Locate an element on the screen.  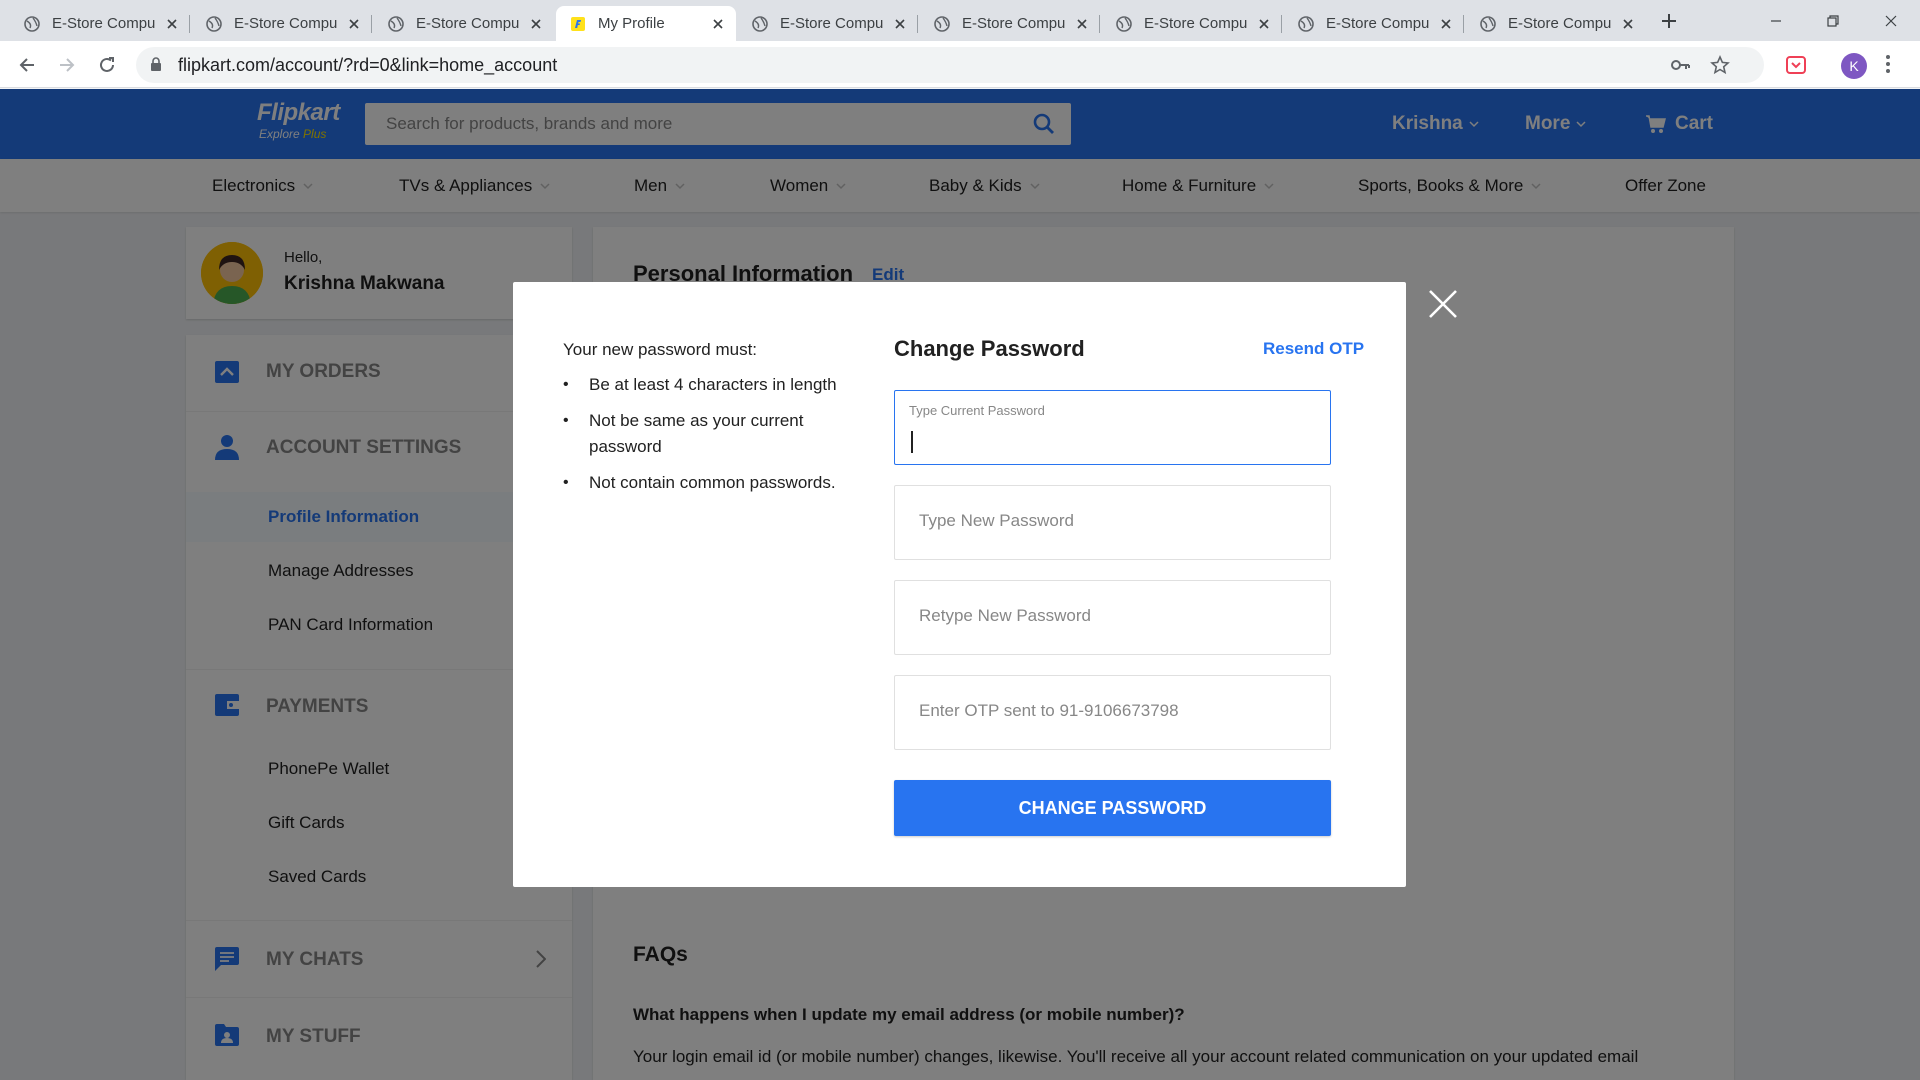
change-password-button: CHANGE PASSWORD is located at coordinates (1112, 808).